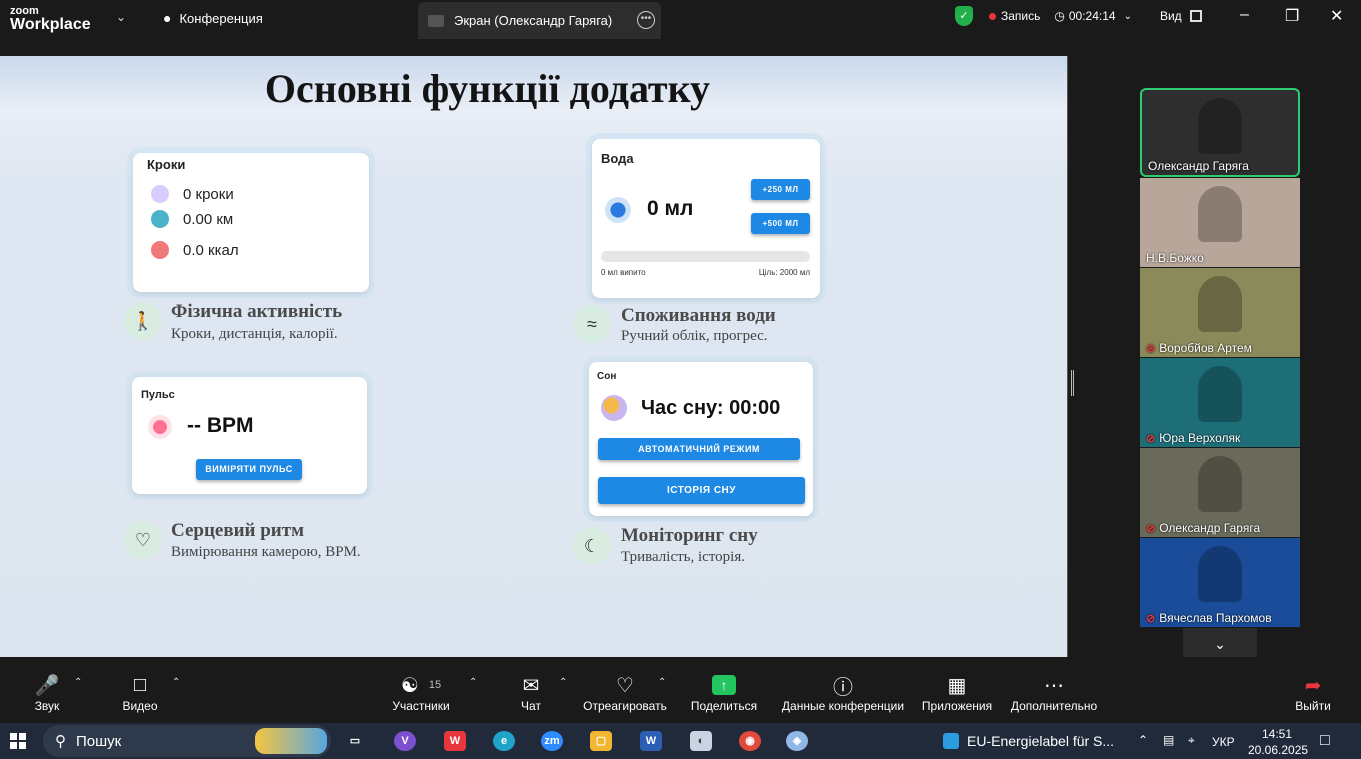  I want to click on tray-chevron-icon: ⌃, so click(1143, 740).